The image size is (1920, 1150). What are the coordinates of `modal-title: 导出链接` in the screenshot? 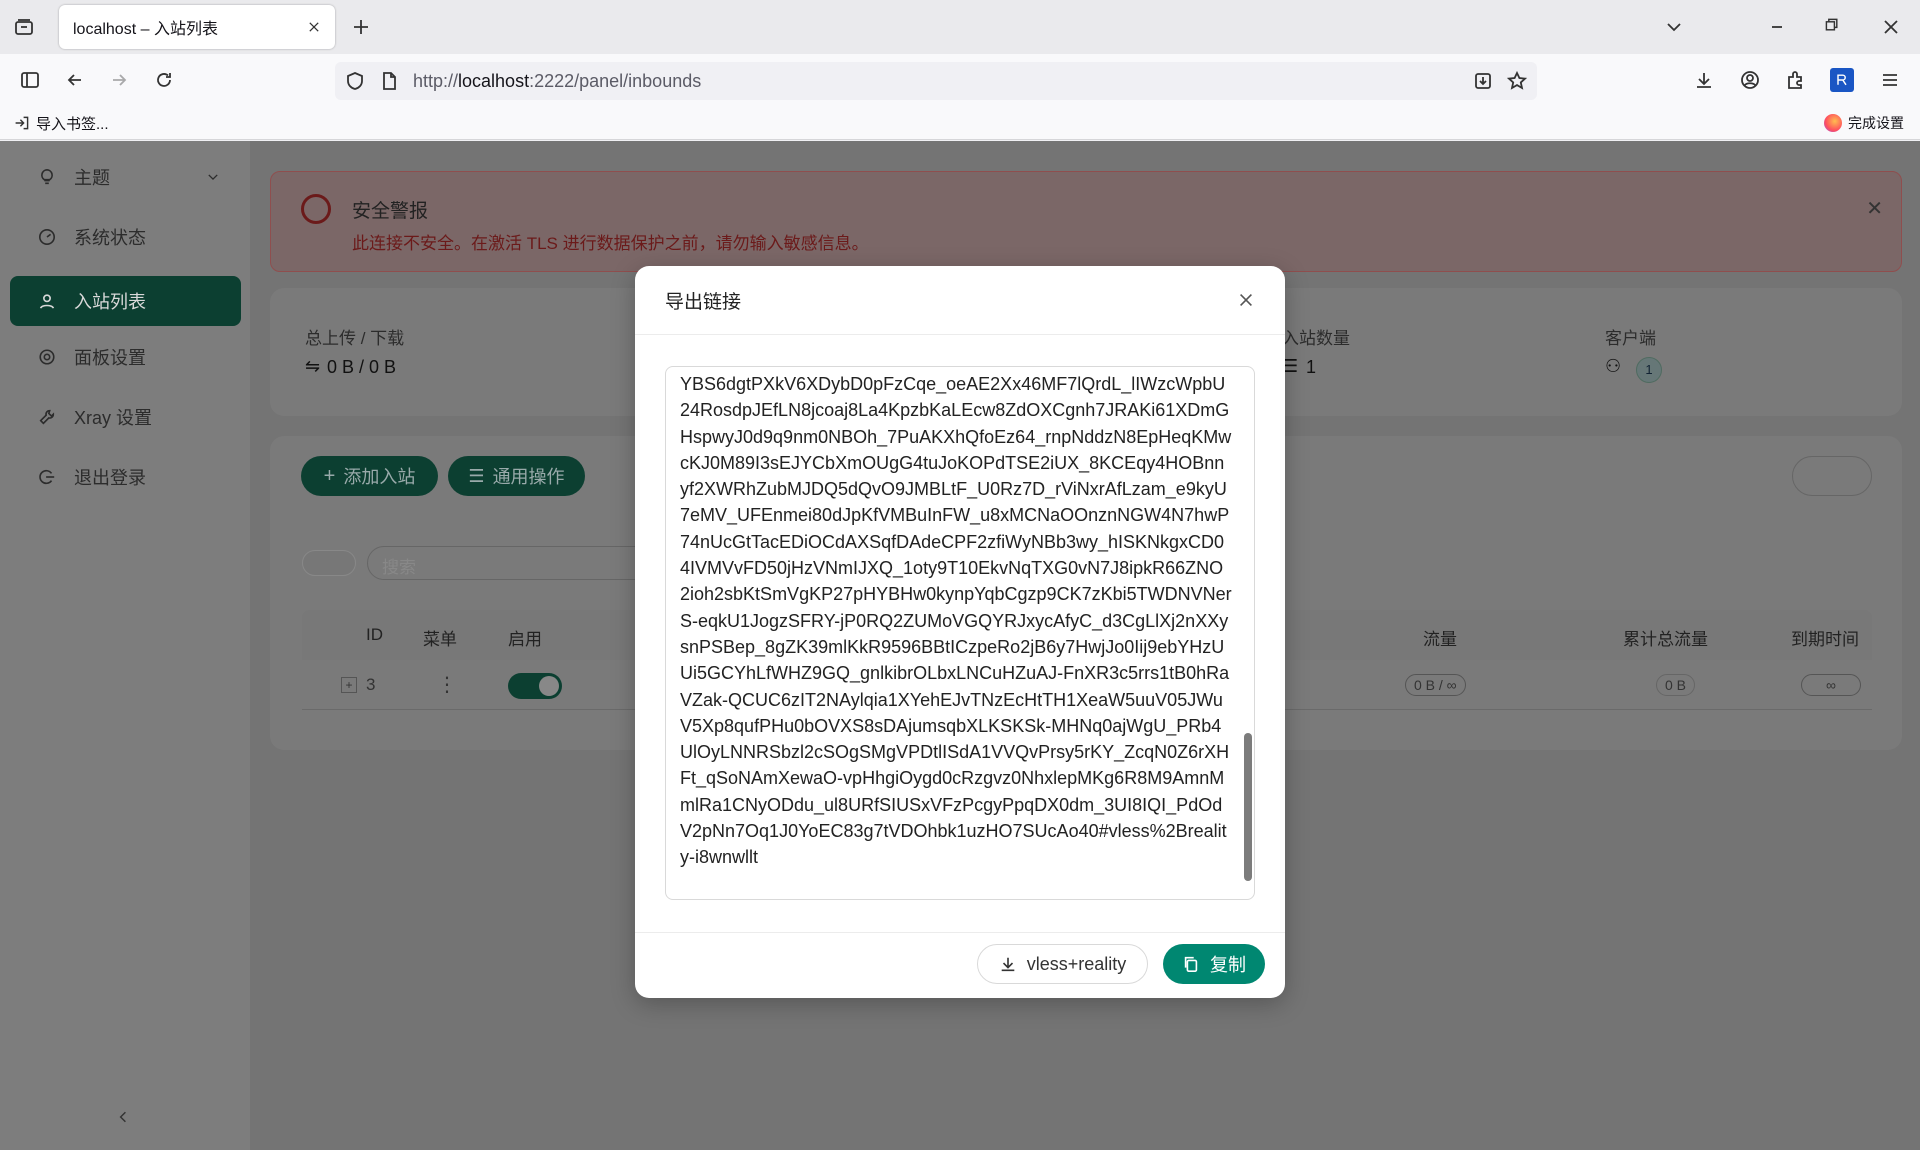 It's located at (703, 302).